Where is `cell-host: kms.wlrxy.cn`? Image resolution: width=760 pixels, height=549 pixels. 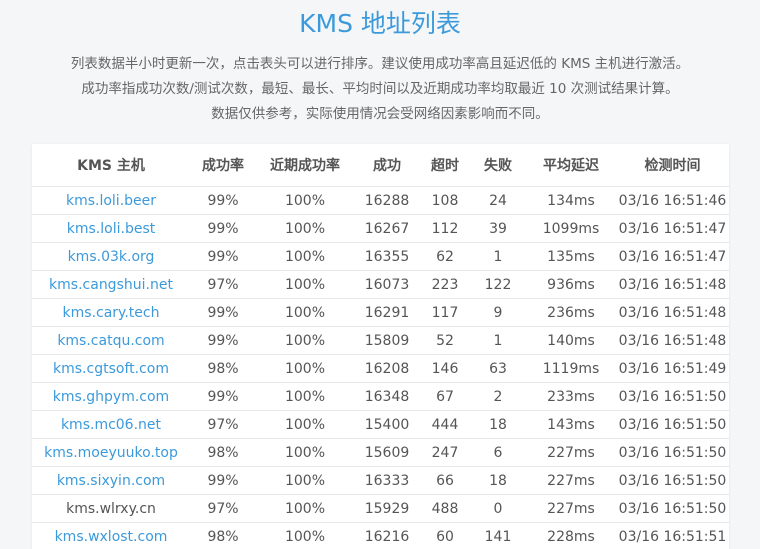
cell-host: kms.wlrxy.cn is located at coordinates (111, 508).